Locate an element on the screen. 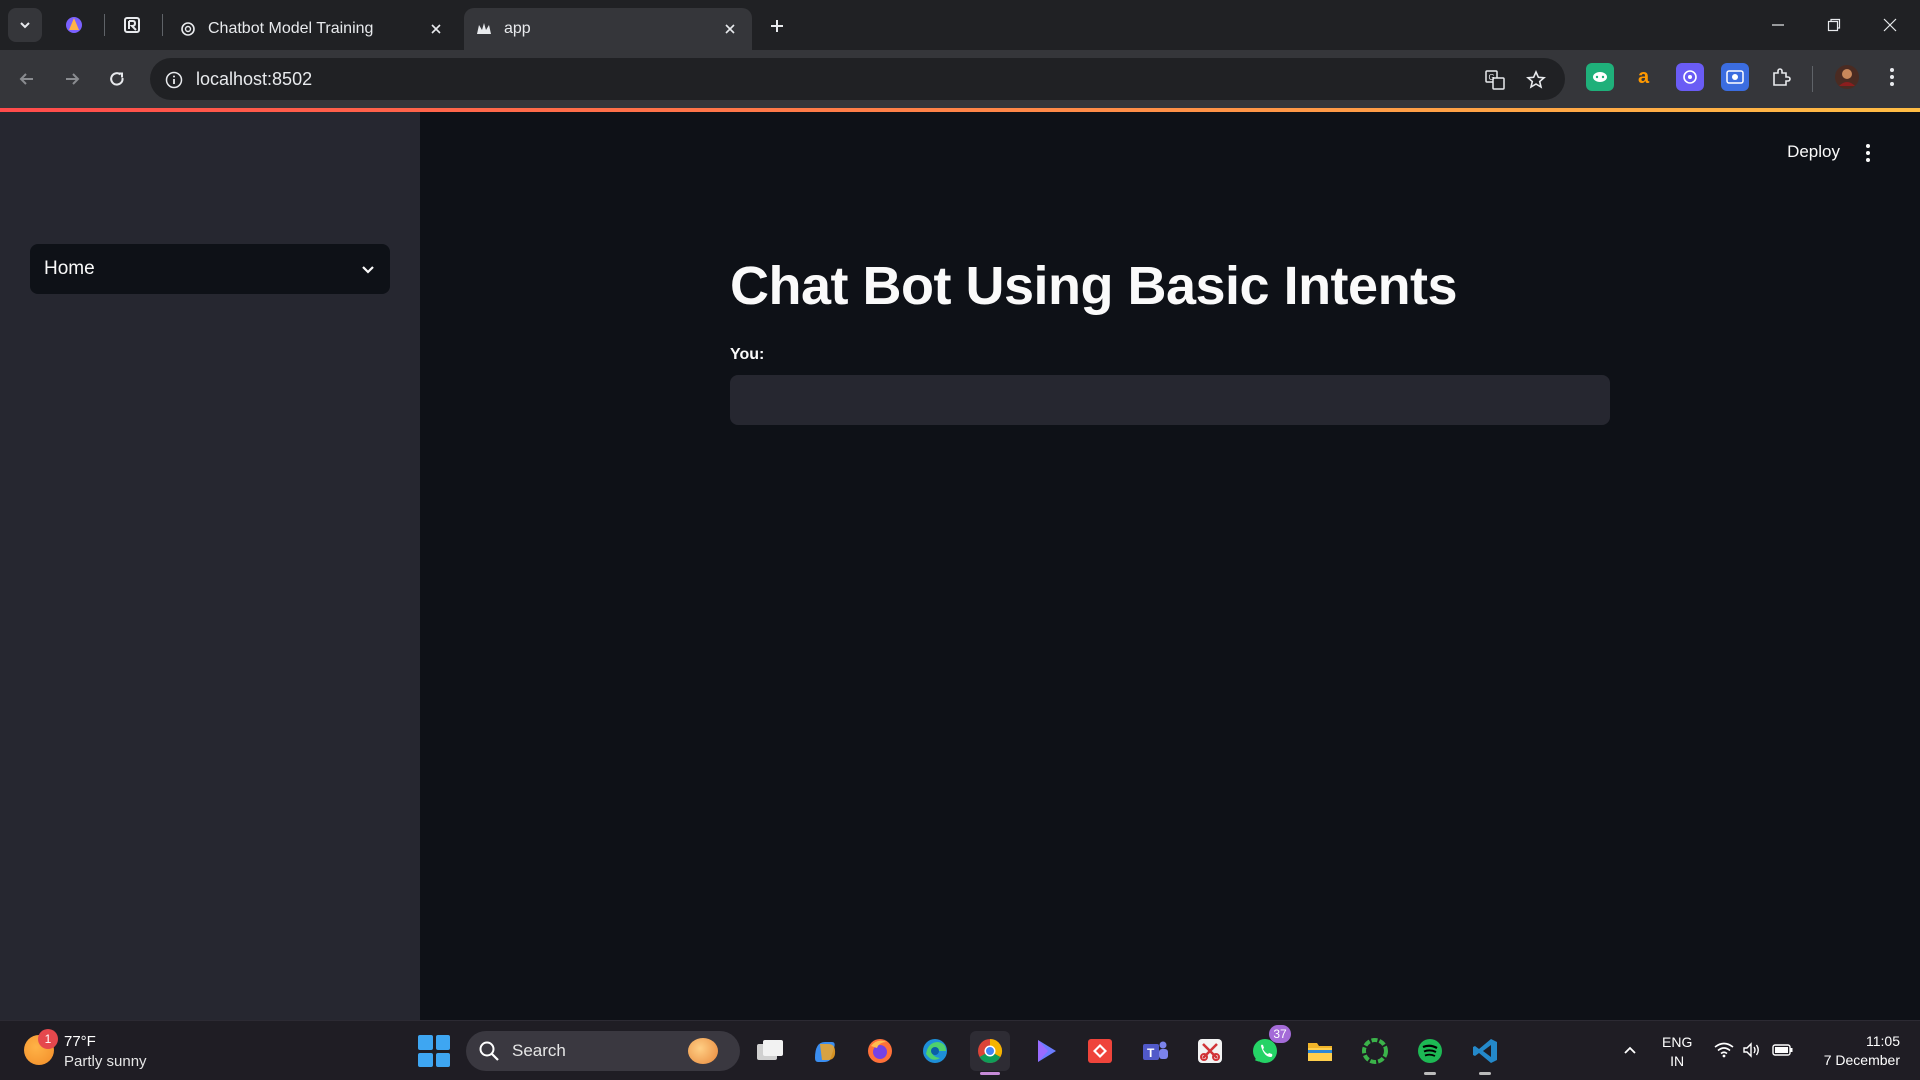 The width and height of the screenshot is (1920, 1080). page-select: Home is located at coordinates (210, 269).